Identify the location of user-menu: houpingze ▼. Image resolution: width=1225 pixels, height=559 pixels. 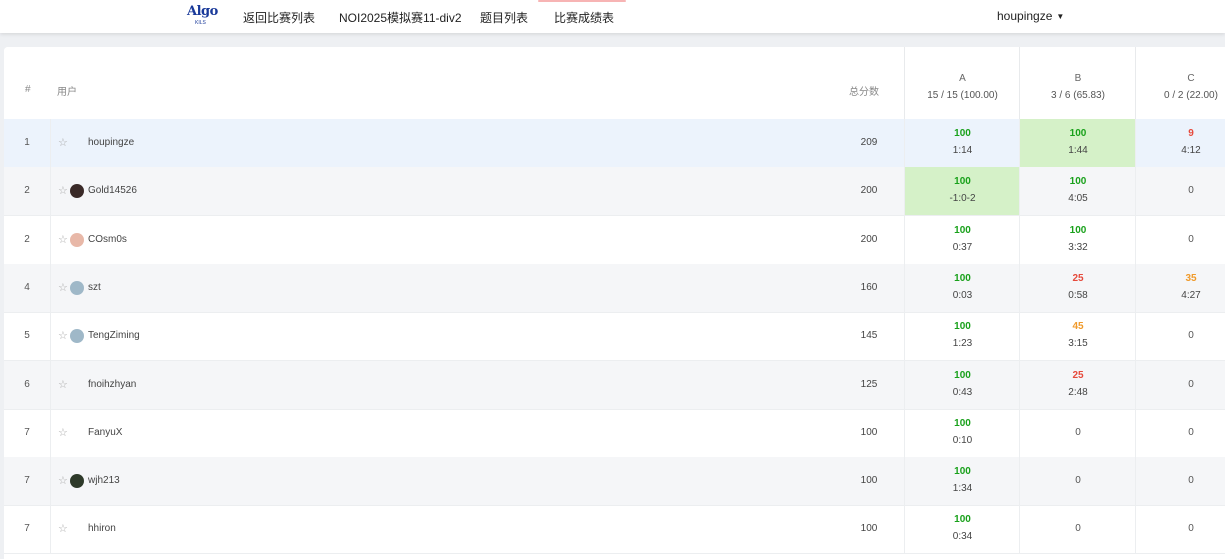
(1030, 16).